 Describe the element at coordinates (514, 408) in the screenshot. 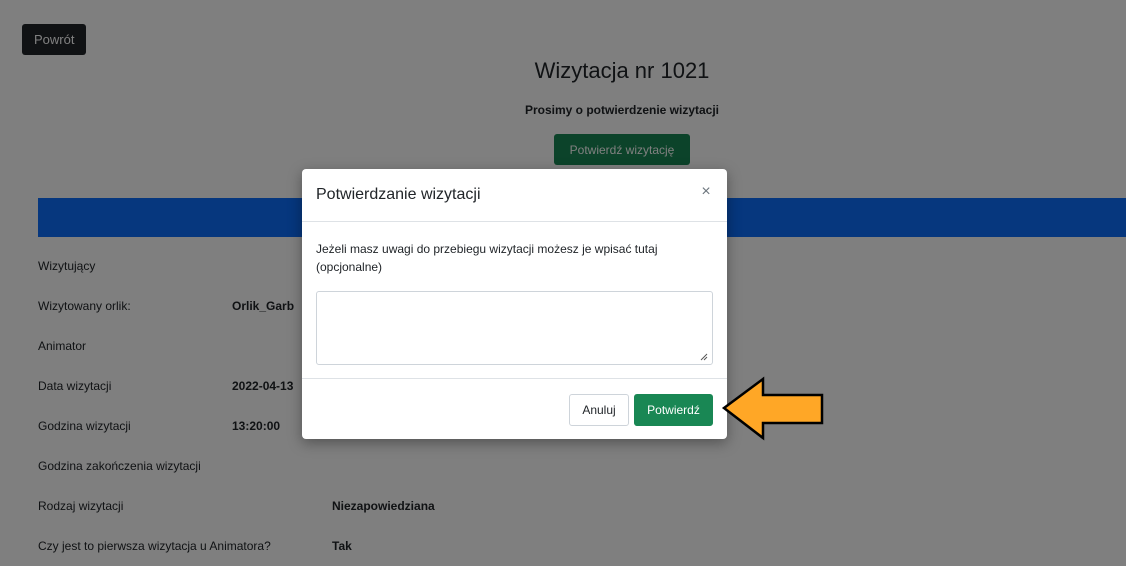

I see `modal-footer: Anuluj Potwierdź` at that location.